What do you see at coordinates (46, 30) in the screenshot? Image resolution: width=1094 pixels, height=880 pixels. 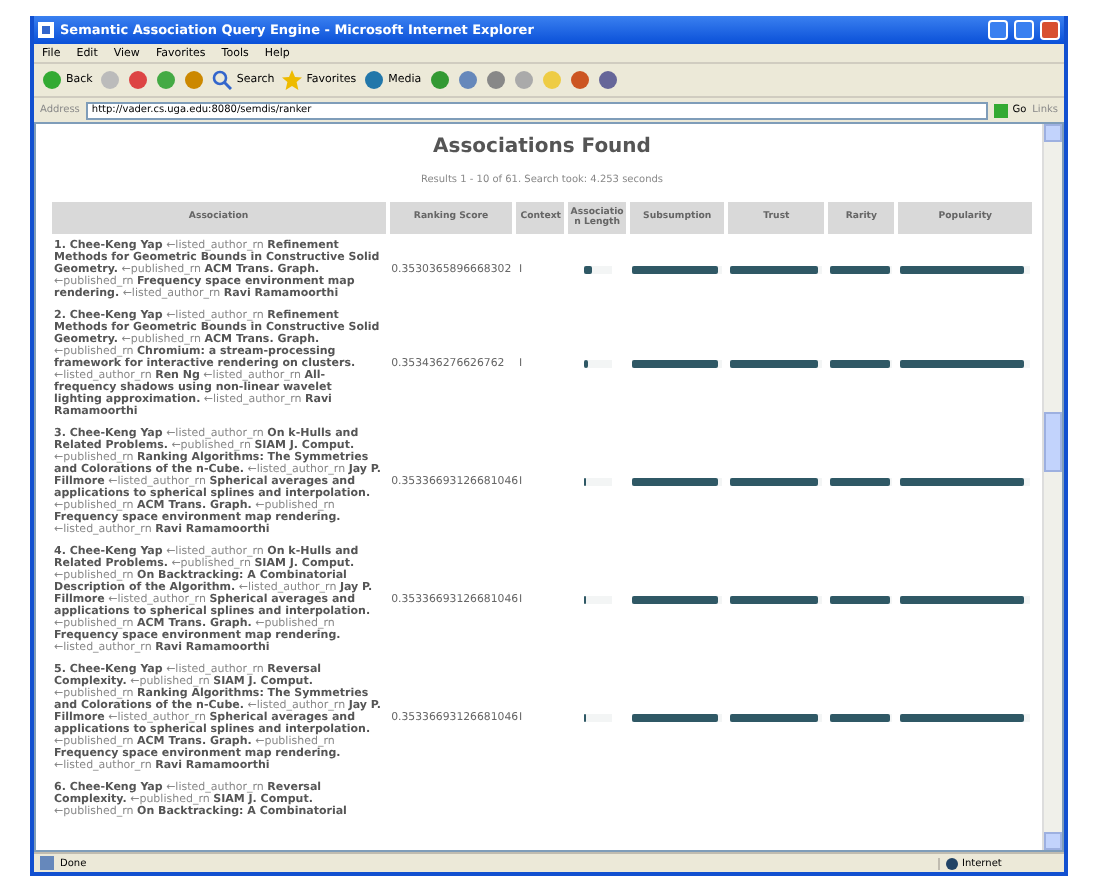 I see `browser-icon` at bounding box center [46, 30].